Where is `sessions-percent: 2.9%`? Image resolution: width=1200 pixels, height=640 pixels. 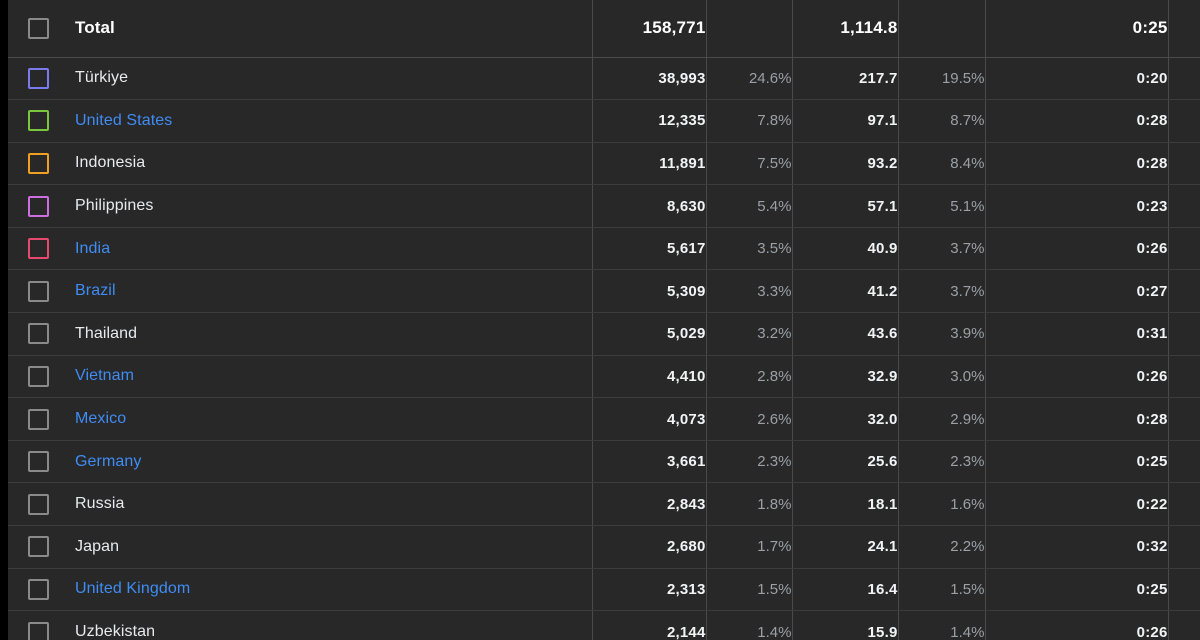
sessions-percent: 2.9% is located at coordinates (942, 419).